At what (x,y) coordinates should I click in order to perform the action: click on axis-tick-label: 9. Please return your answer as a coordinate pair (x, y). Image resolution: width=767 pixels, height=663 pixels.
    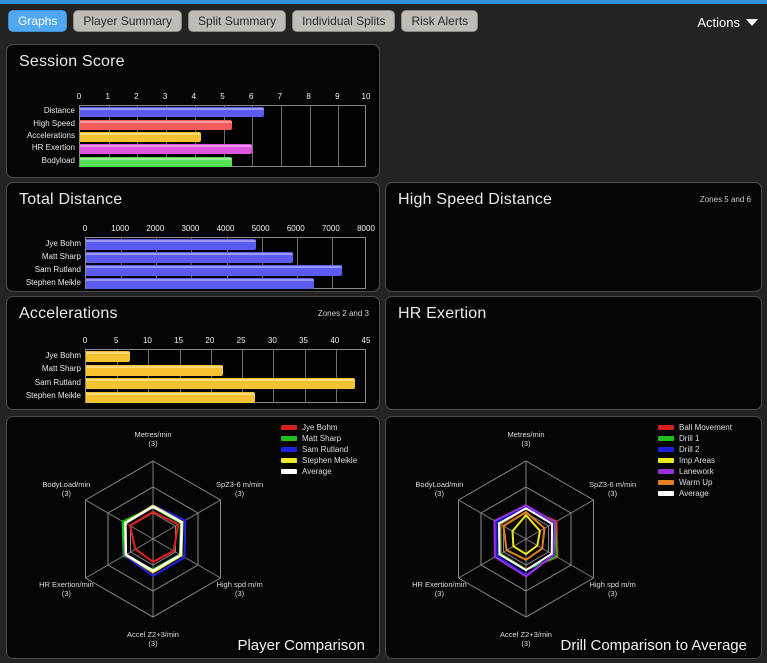
    Looking at the image, I should click on (337, 96).